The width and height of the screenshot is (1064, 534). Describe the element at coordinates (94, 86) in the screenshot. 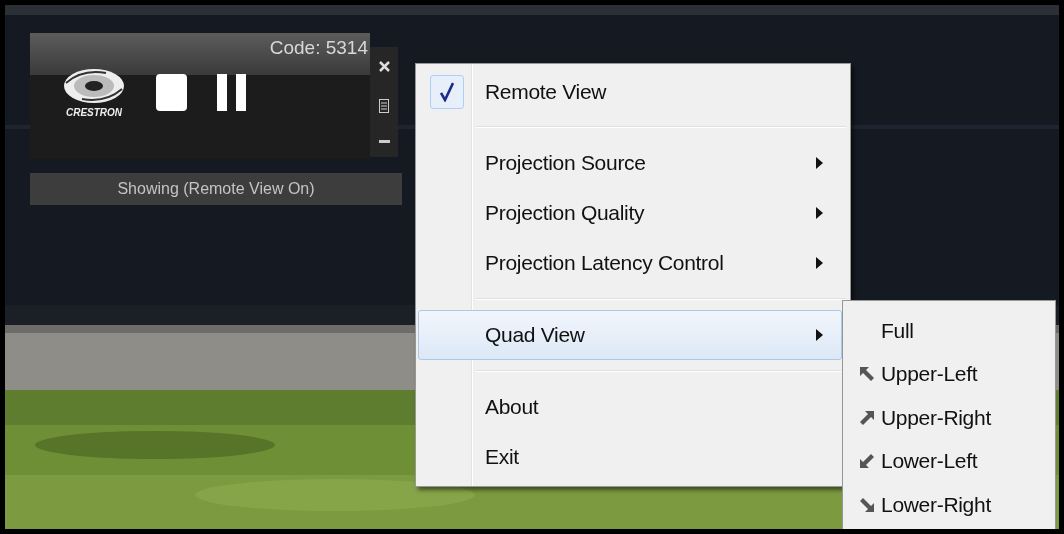

I see `swirl-logo-icon` at that location.